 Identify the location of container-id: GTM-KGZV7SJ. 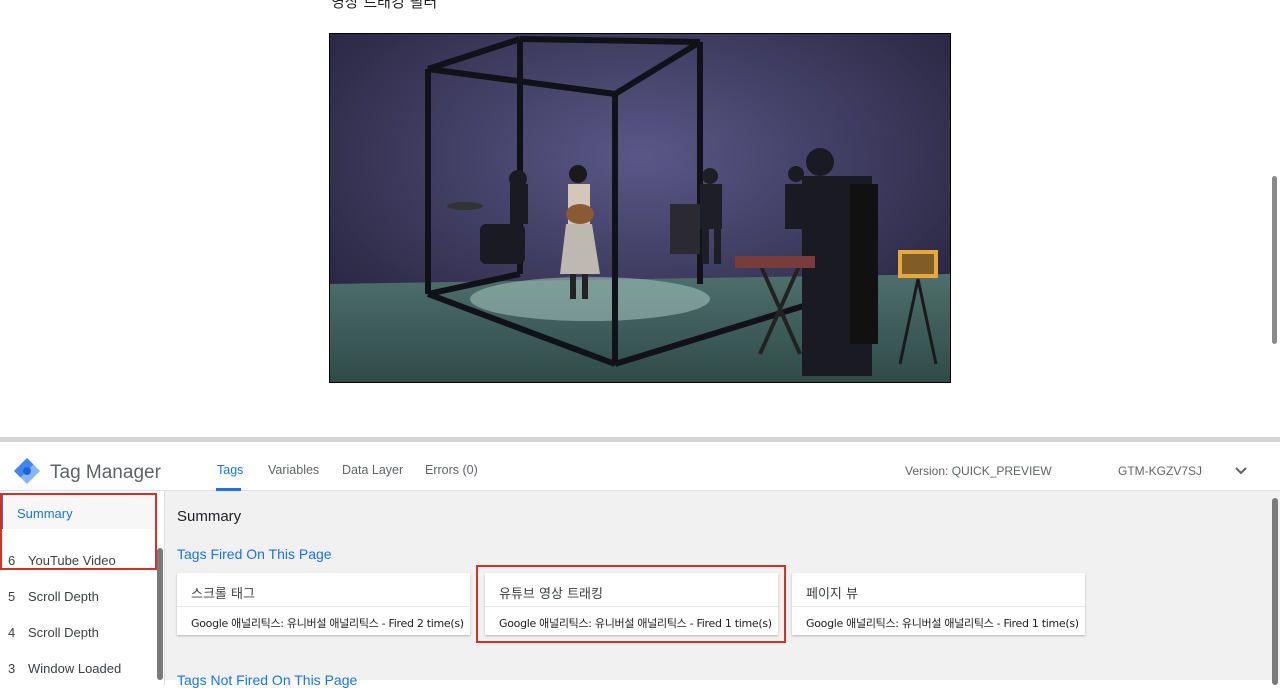
(1160, 471).